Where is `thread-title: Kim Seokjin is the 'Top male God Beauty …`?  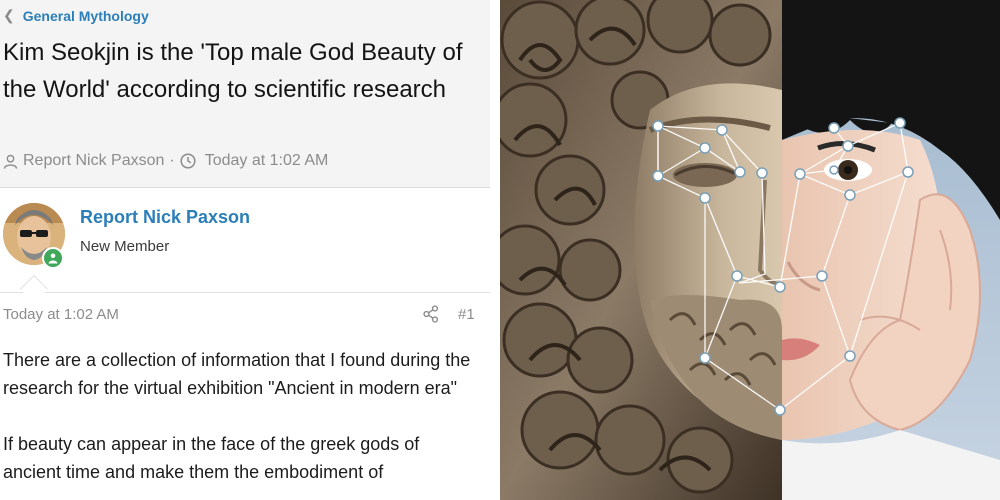 thread-title: Kim Seokjin is the 'Top male God Beauty … is located at coordinates (233, 71).